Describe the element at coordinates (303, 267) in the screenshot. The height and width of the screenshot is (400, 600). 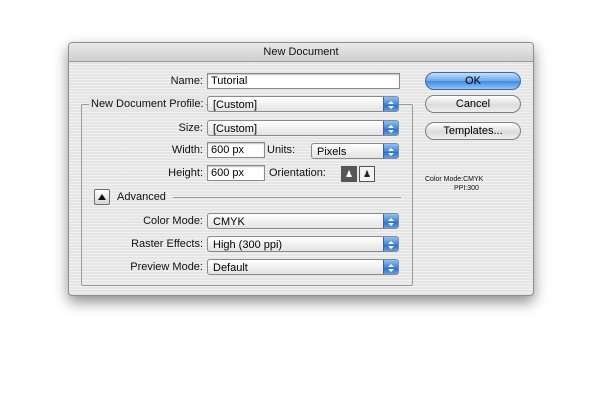
I see `preview-mode-select: Default` at that location.